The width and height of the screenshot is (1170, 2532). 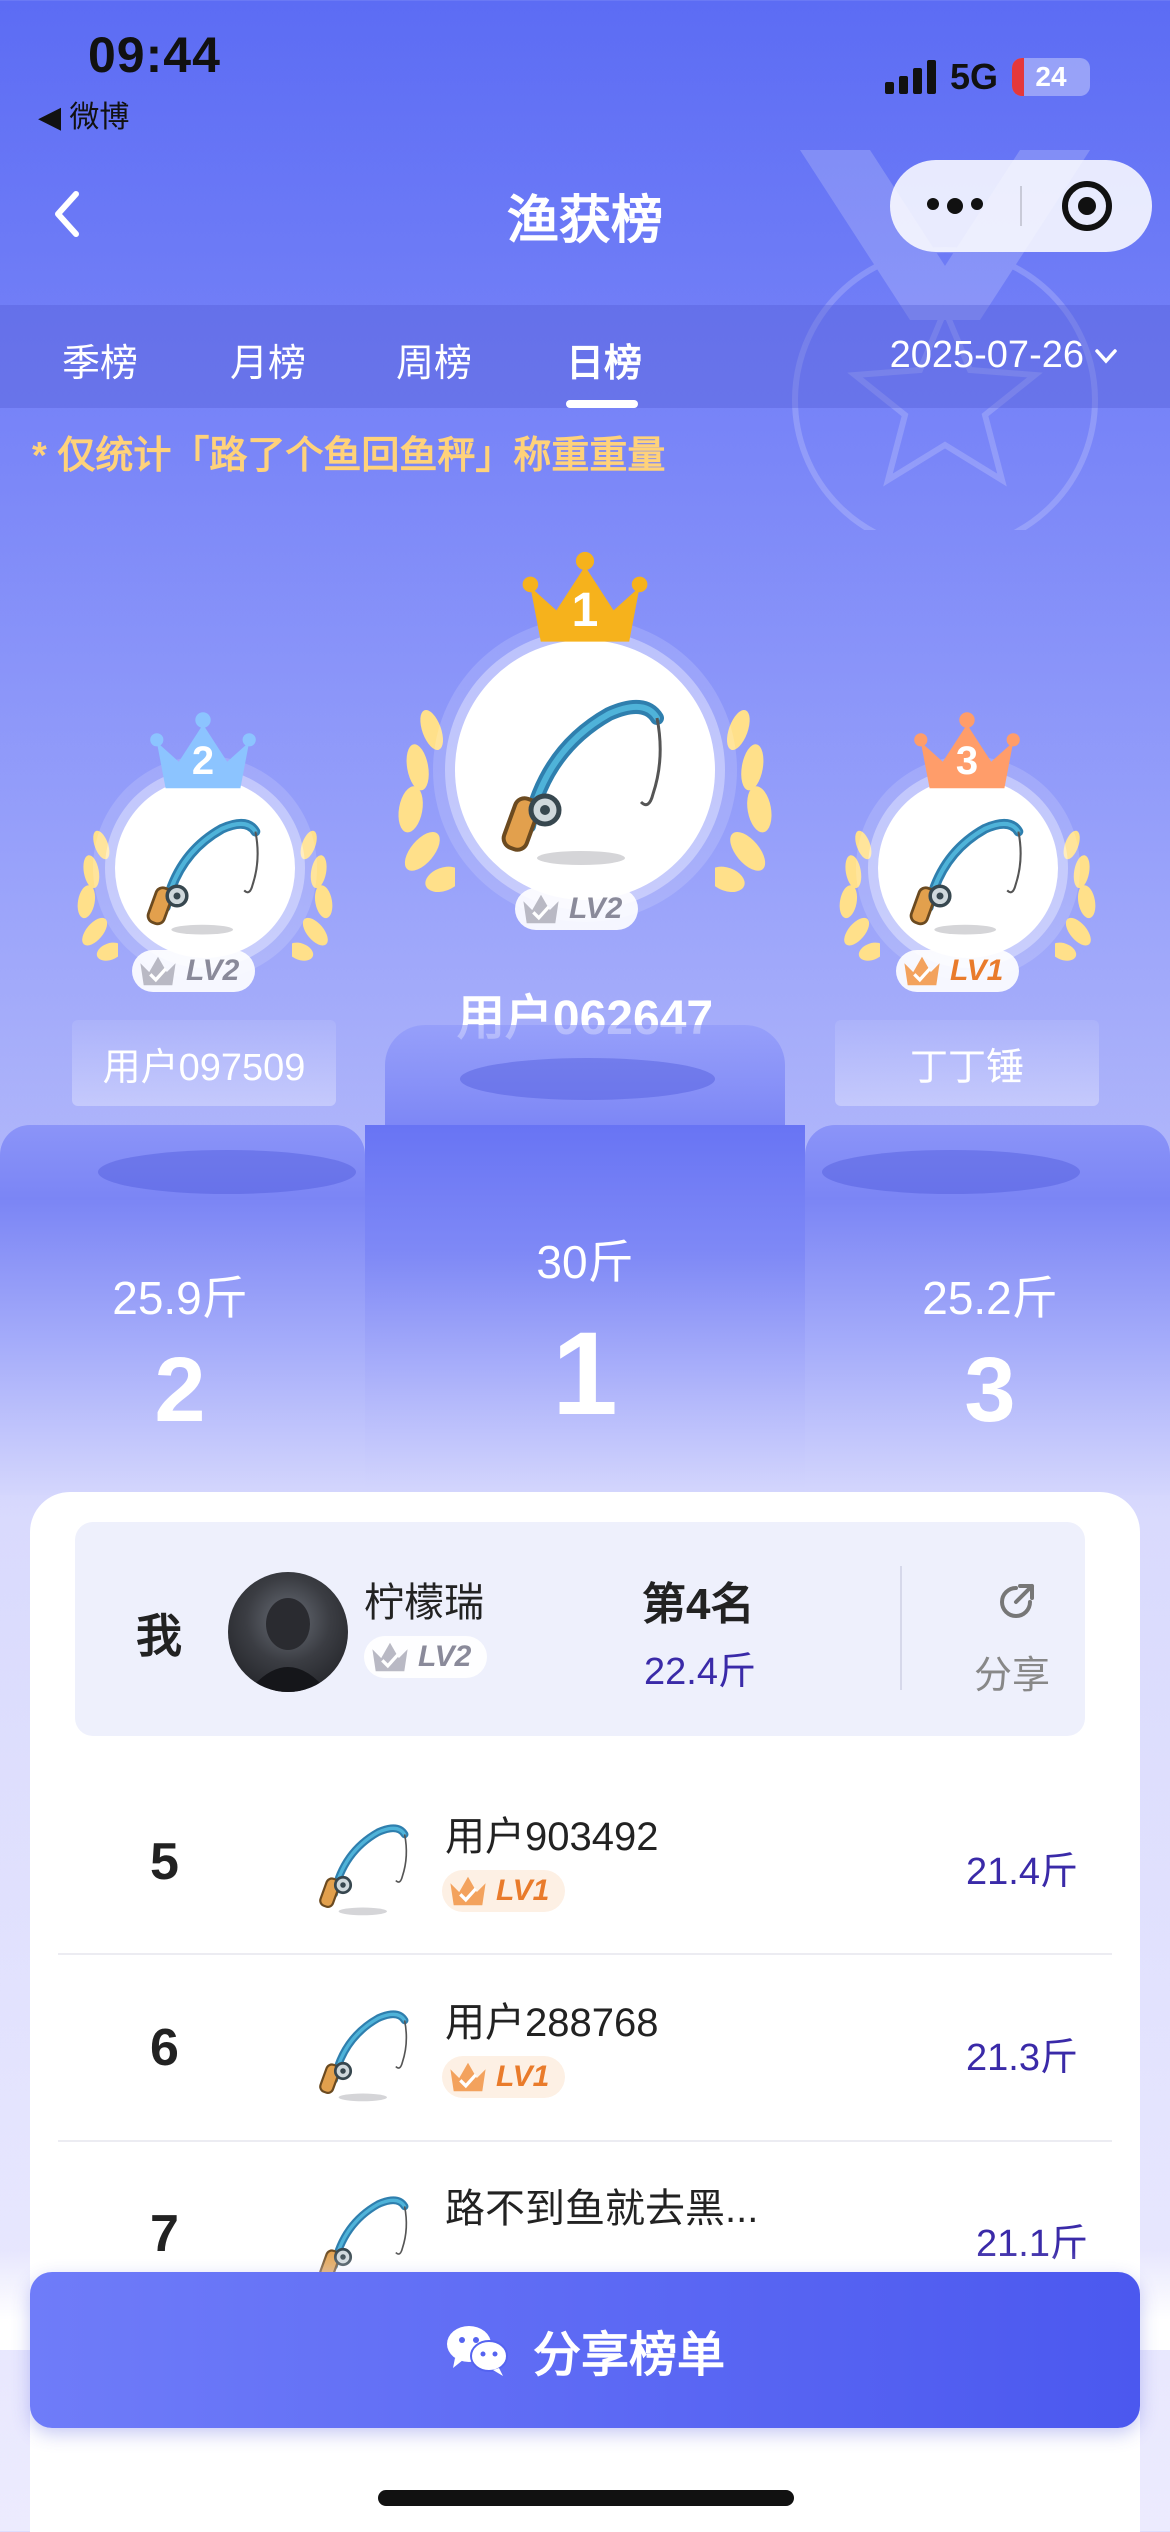 What do you see at coordinates (596, 908) in the screenshot?
I see `first-level-text: LV2` at bounding box center [596, 908].